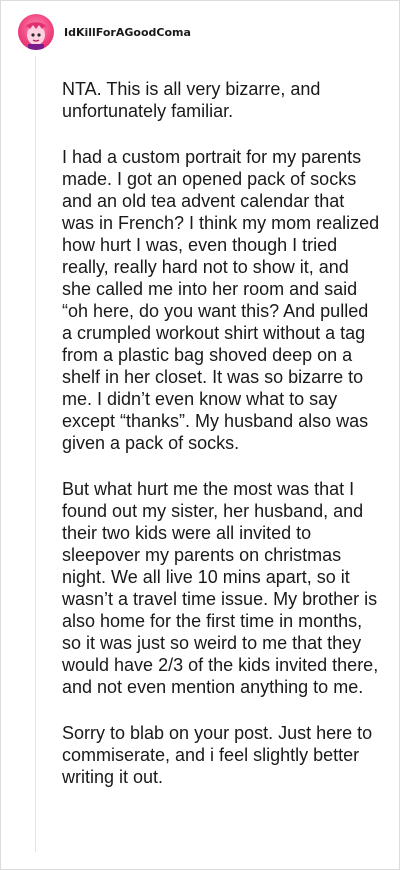 Image resolution: width=400 pixels, height=870 pixels. Describe the element at coordinates (36, 36) in the screenshot. I see `pink-cartoon-avatar-icon` at that location.